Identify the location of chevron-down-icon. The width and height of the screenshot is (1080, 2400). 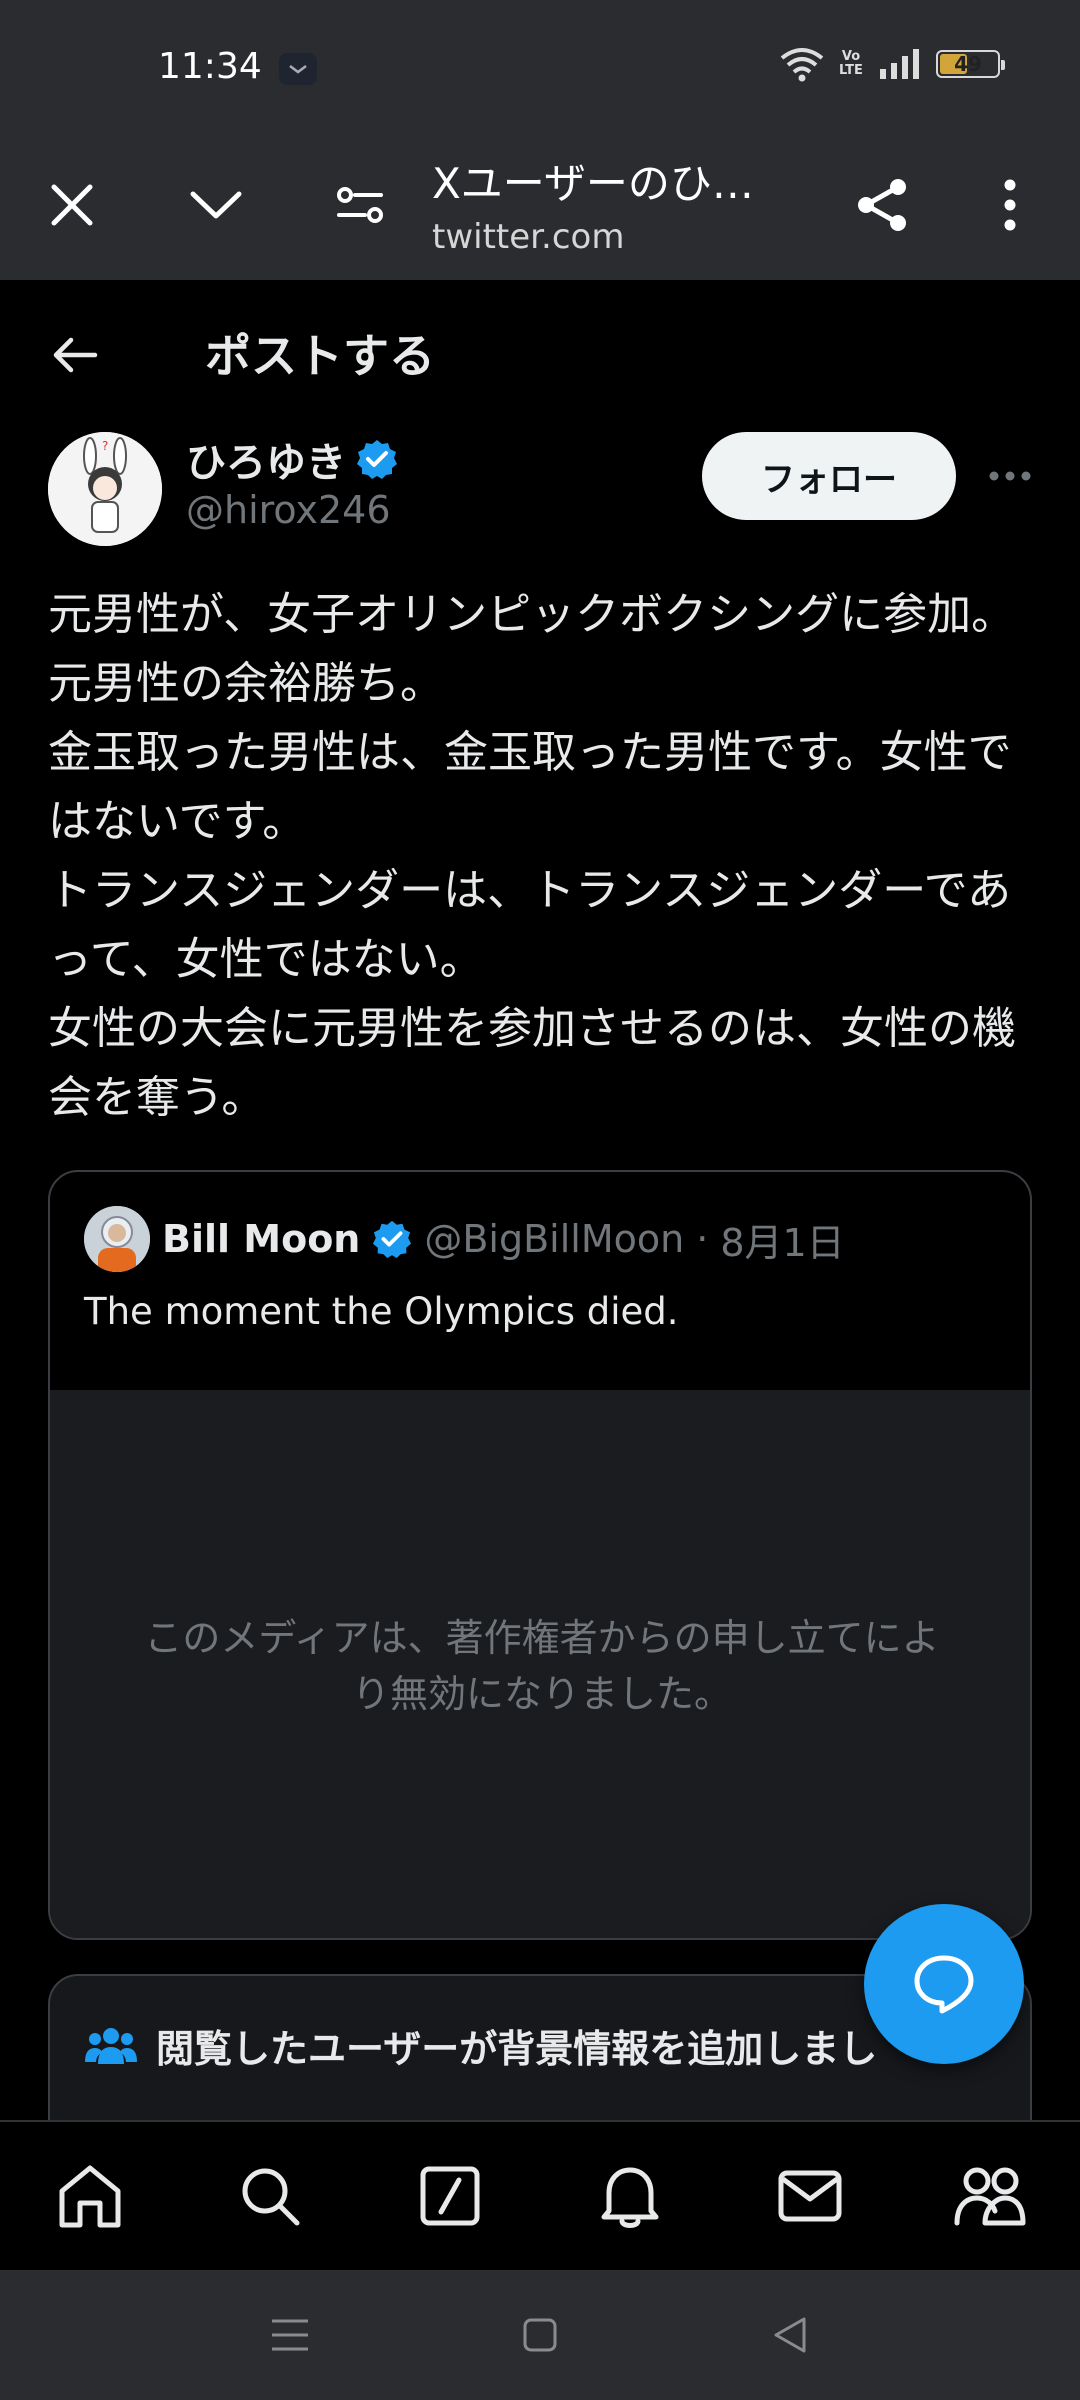
(216, 205).